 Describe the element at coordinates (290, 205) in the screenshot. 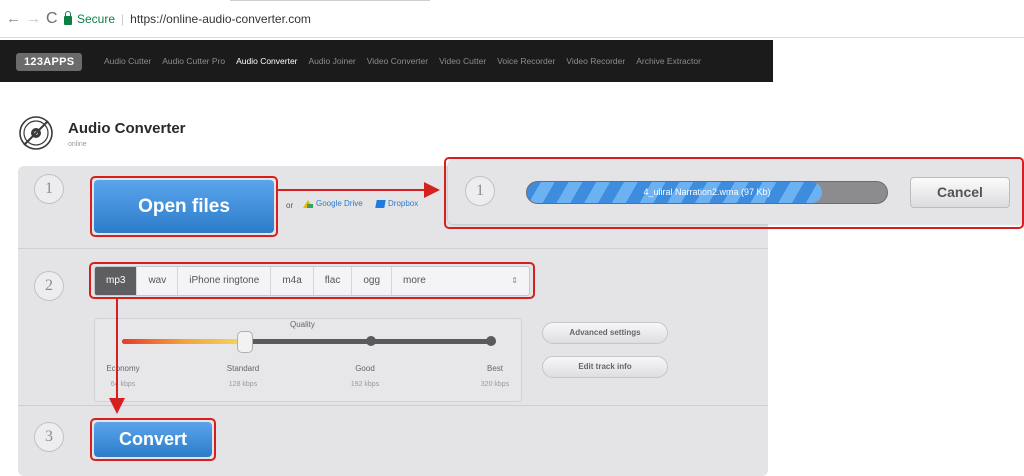

I see `or-label: or` at that location.